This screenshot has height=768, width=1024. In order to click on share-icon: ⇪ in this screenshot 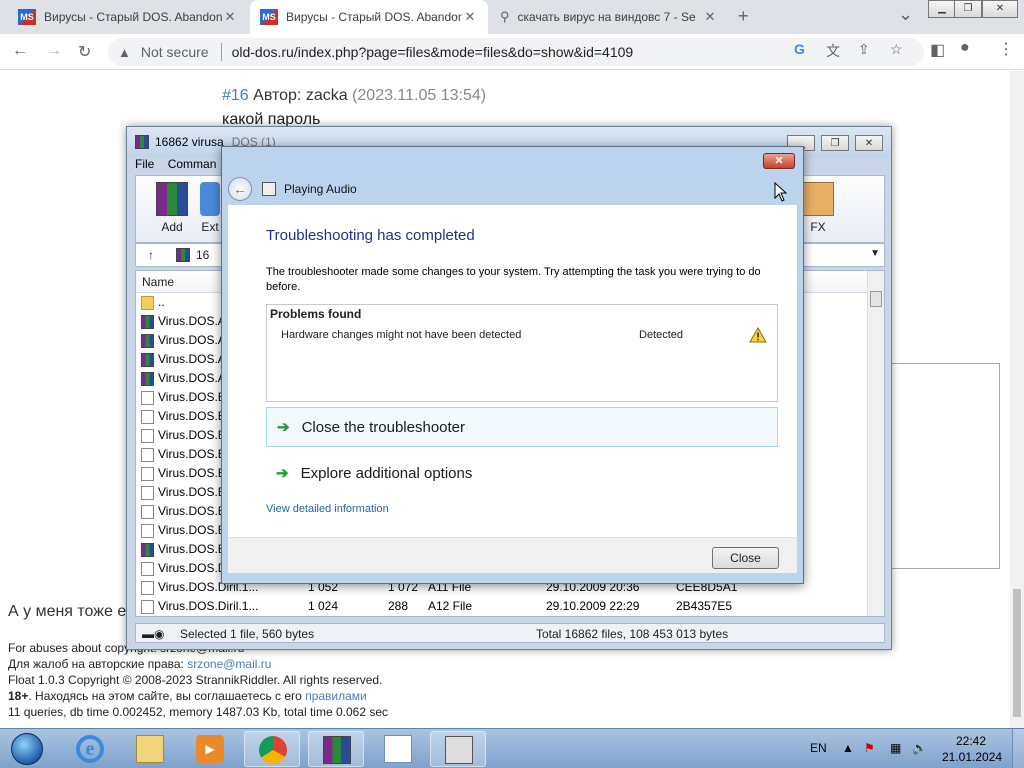, I will do `click(864, 49)`.